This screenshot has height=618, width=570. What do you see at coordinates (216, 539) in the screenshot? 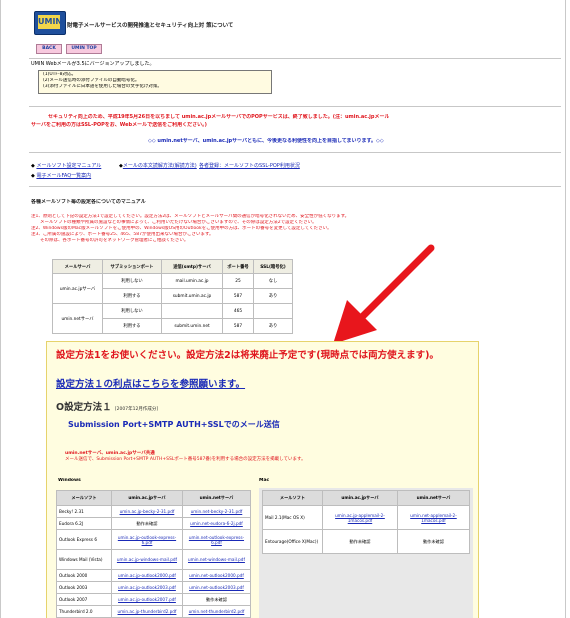
I see `manual-pdf-link: umin.net-outlook-express-6.pdf` at bounding box center [216, 539].